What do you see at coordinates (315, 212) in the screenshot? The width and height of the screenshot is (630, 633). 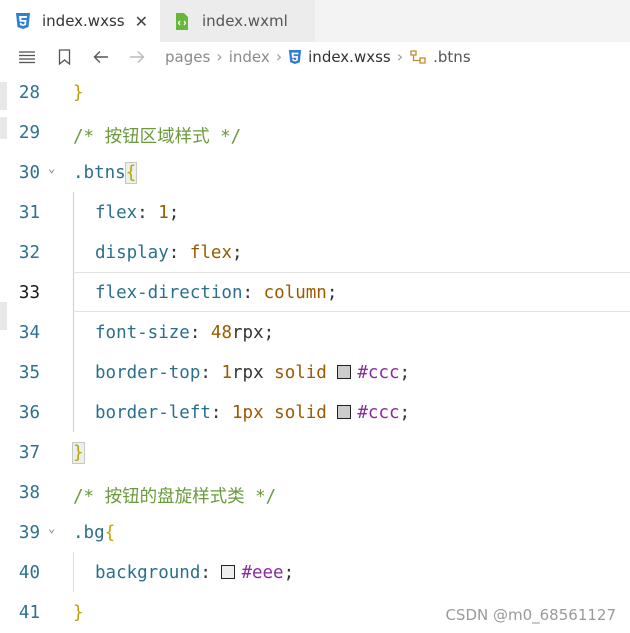 I see `code-line-31: 31 flex: 1;` at bounding box center [315, 212].